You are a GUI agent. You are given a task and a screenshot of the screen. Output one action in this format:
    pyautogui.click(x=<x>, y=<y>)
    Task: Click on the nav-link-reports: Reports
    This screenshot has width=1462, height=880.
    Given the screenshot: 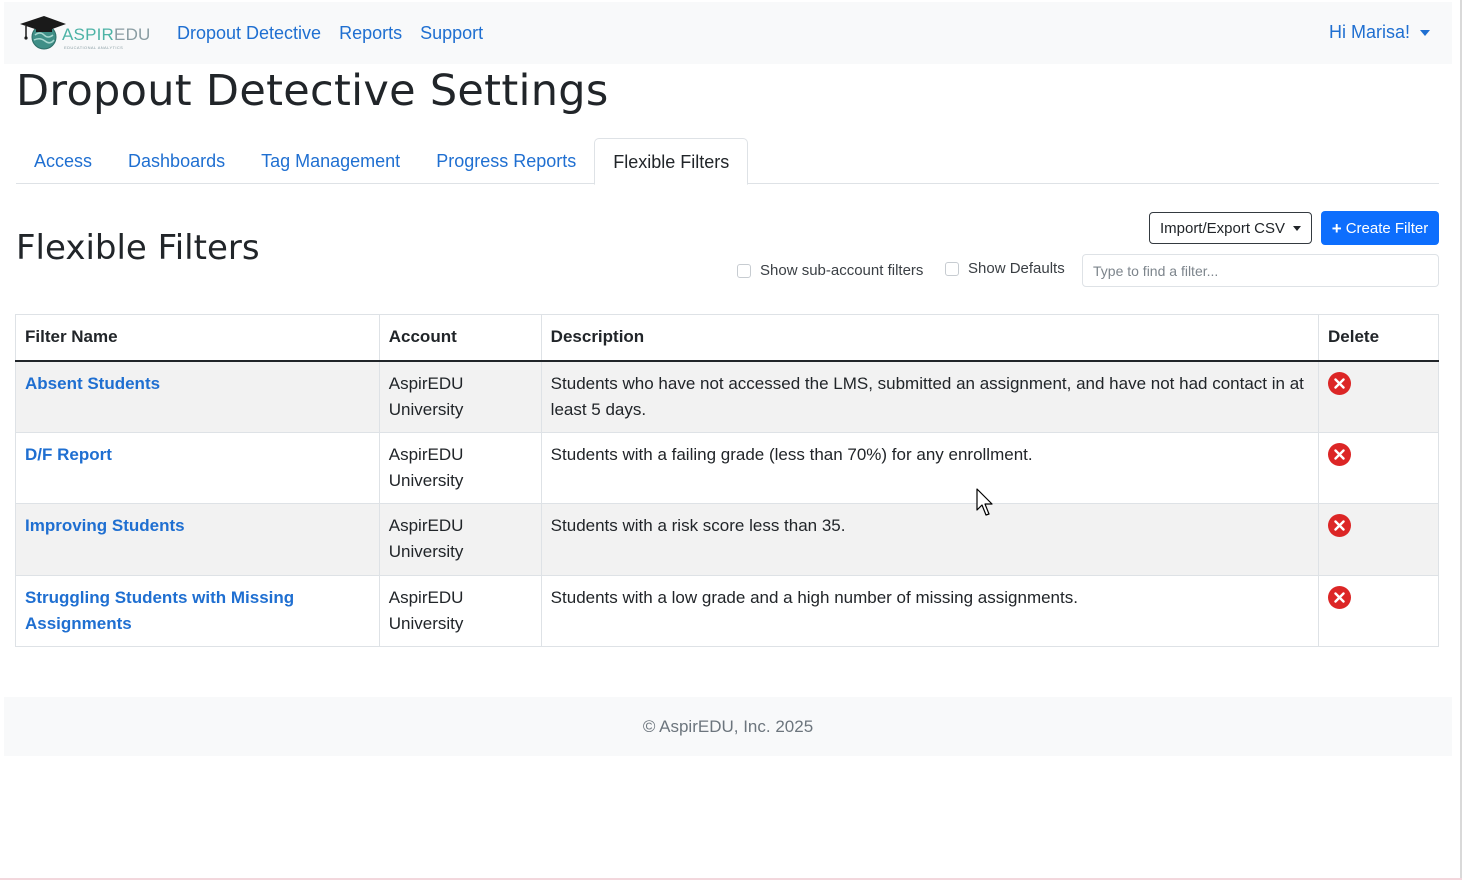 What is the action you would take?
    pyautogui.click(x=370, y=33)
    